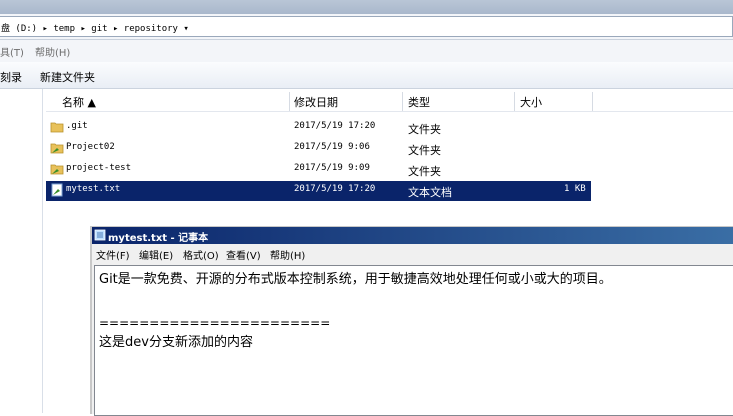 The image size is (733, 416). Describe the element at coordinates (332, 147) in the screenshot. I see `file-date: 2017/5/19 9:06` at that location.